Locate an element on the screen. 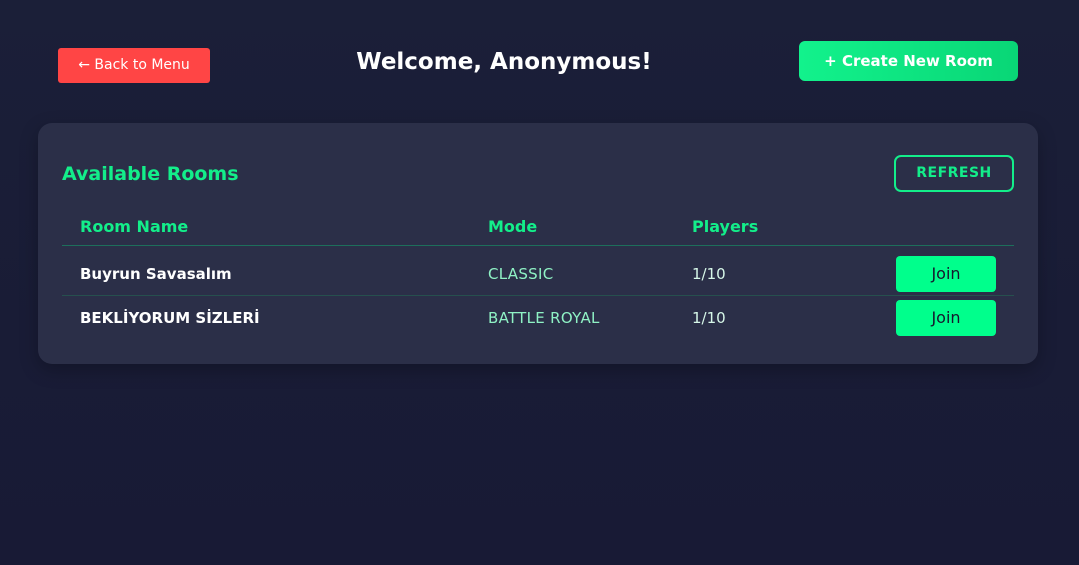  room-name: Buyrun Savasalım is located at coordinates (156, 274).